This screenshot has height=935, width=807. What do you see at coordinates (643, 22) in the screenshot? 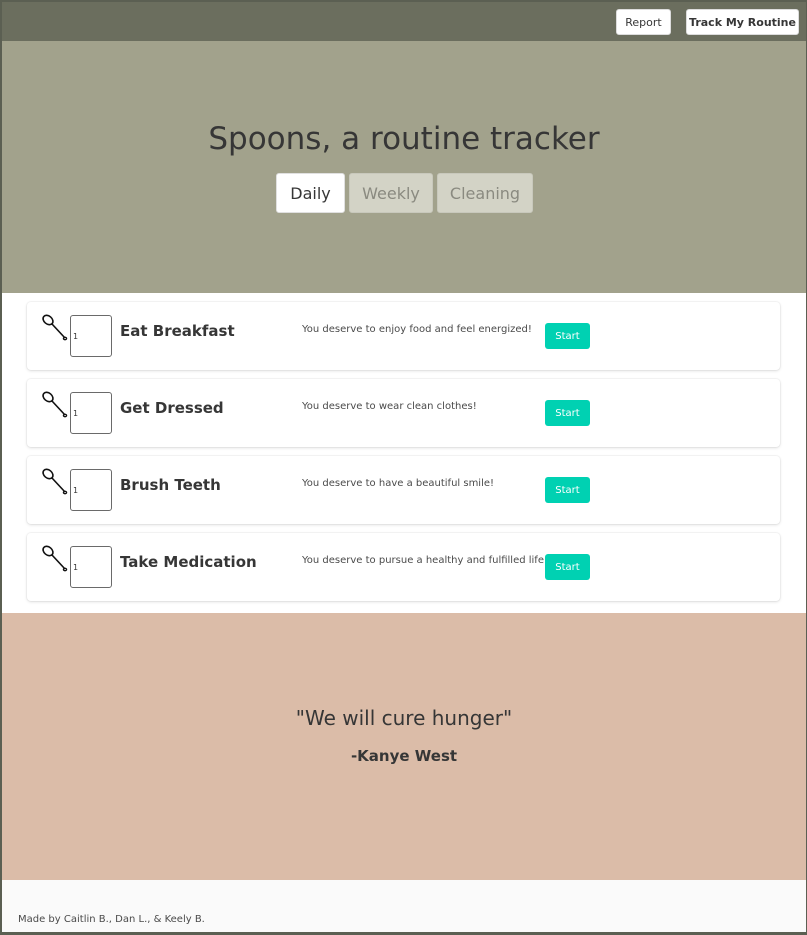
I see `report-button: Report` at bounding box center [643, 22].